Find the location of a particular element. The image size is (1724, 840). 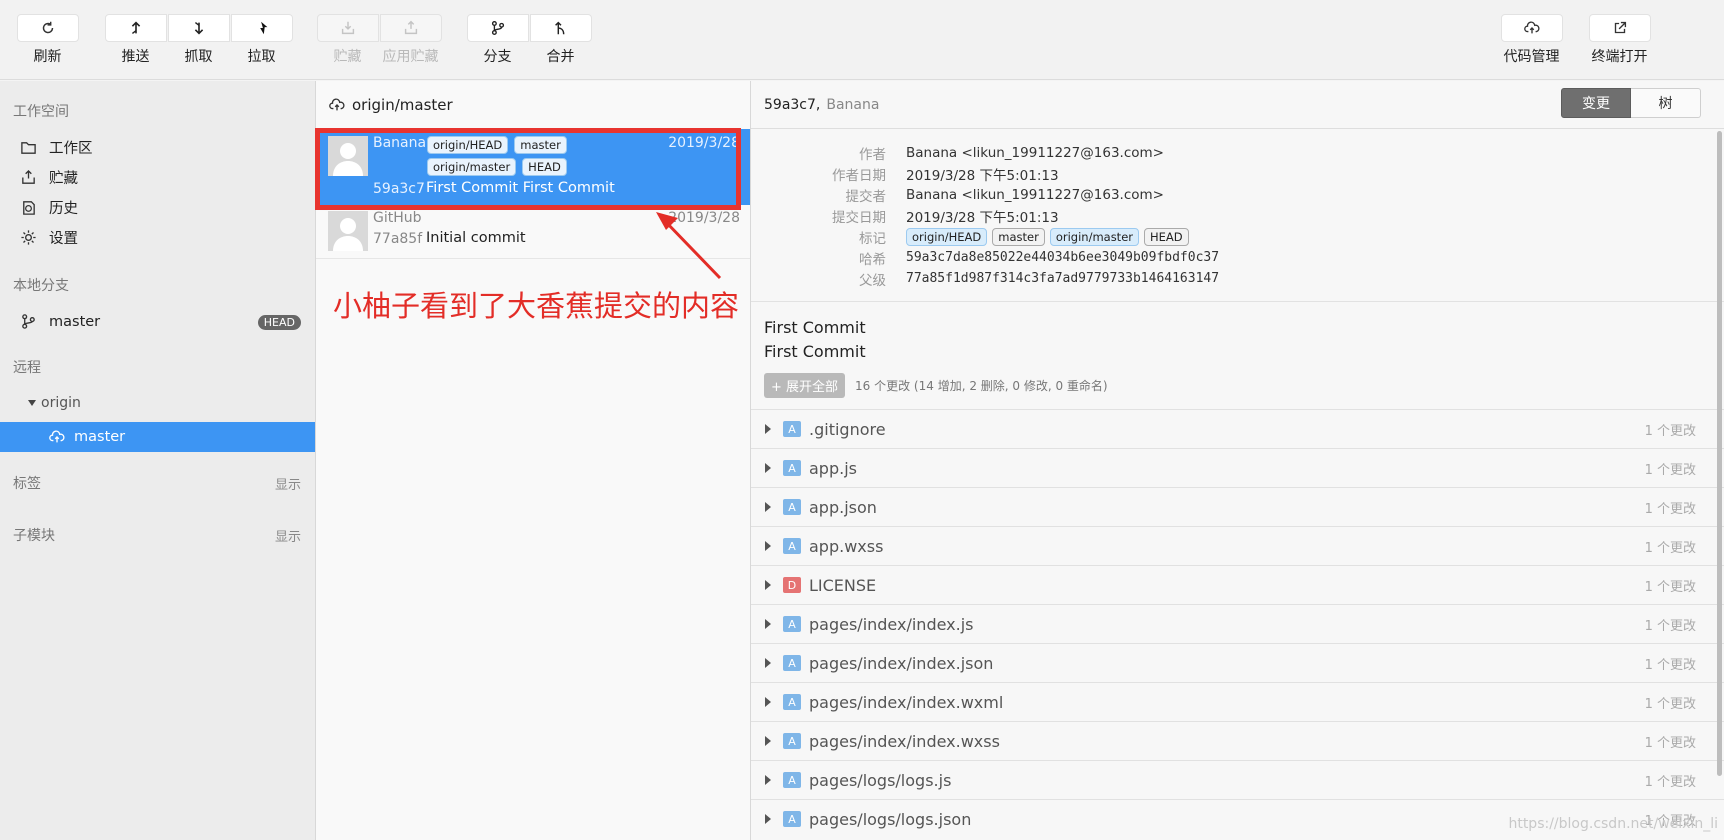

file-row: Aapp.json 1 个更改 is located at coordinates (1237, 506).